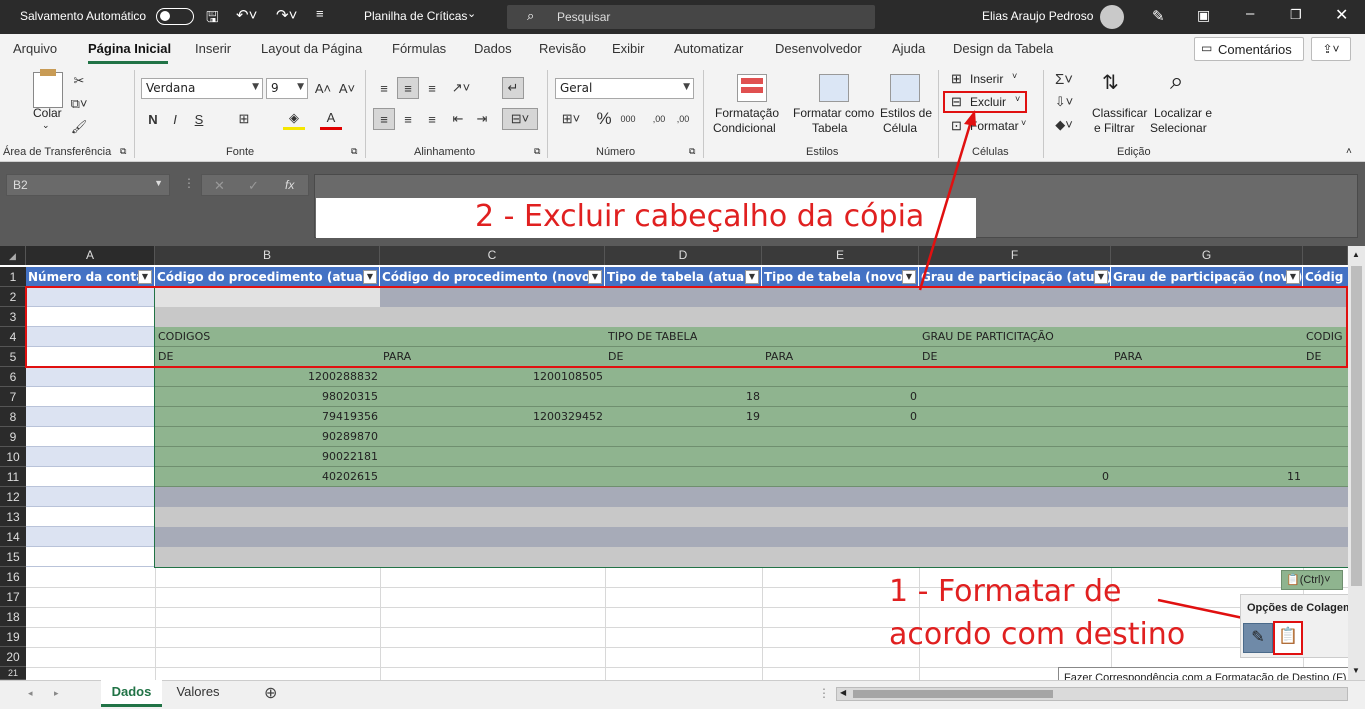  What do you see at coordinates (79, 104) in the screenshot?
I see `copy-icon: ⧉˅` at bounding box center [79, 104].